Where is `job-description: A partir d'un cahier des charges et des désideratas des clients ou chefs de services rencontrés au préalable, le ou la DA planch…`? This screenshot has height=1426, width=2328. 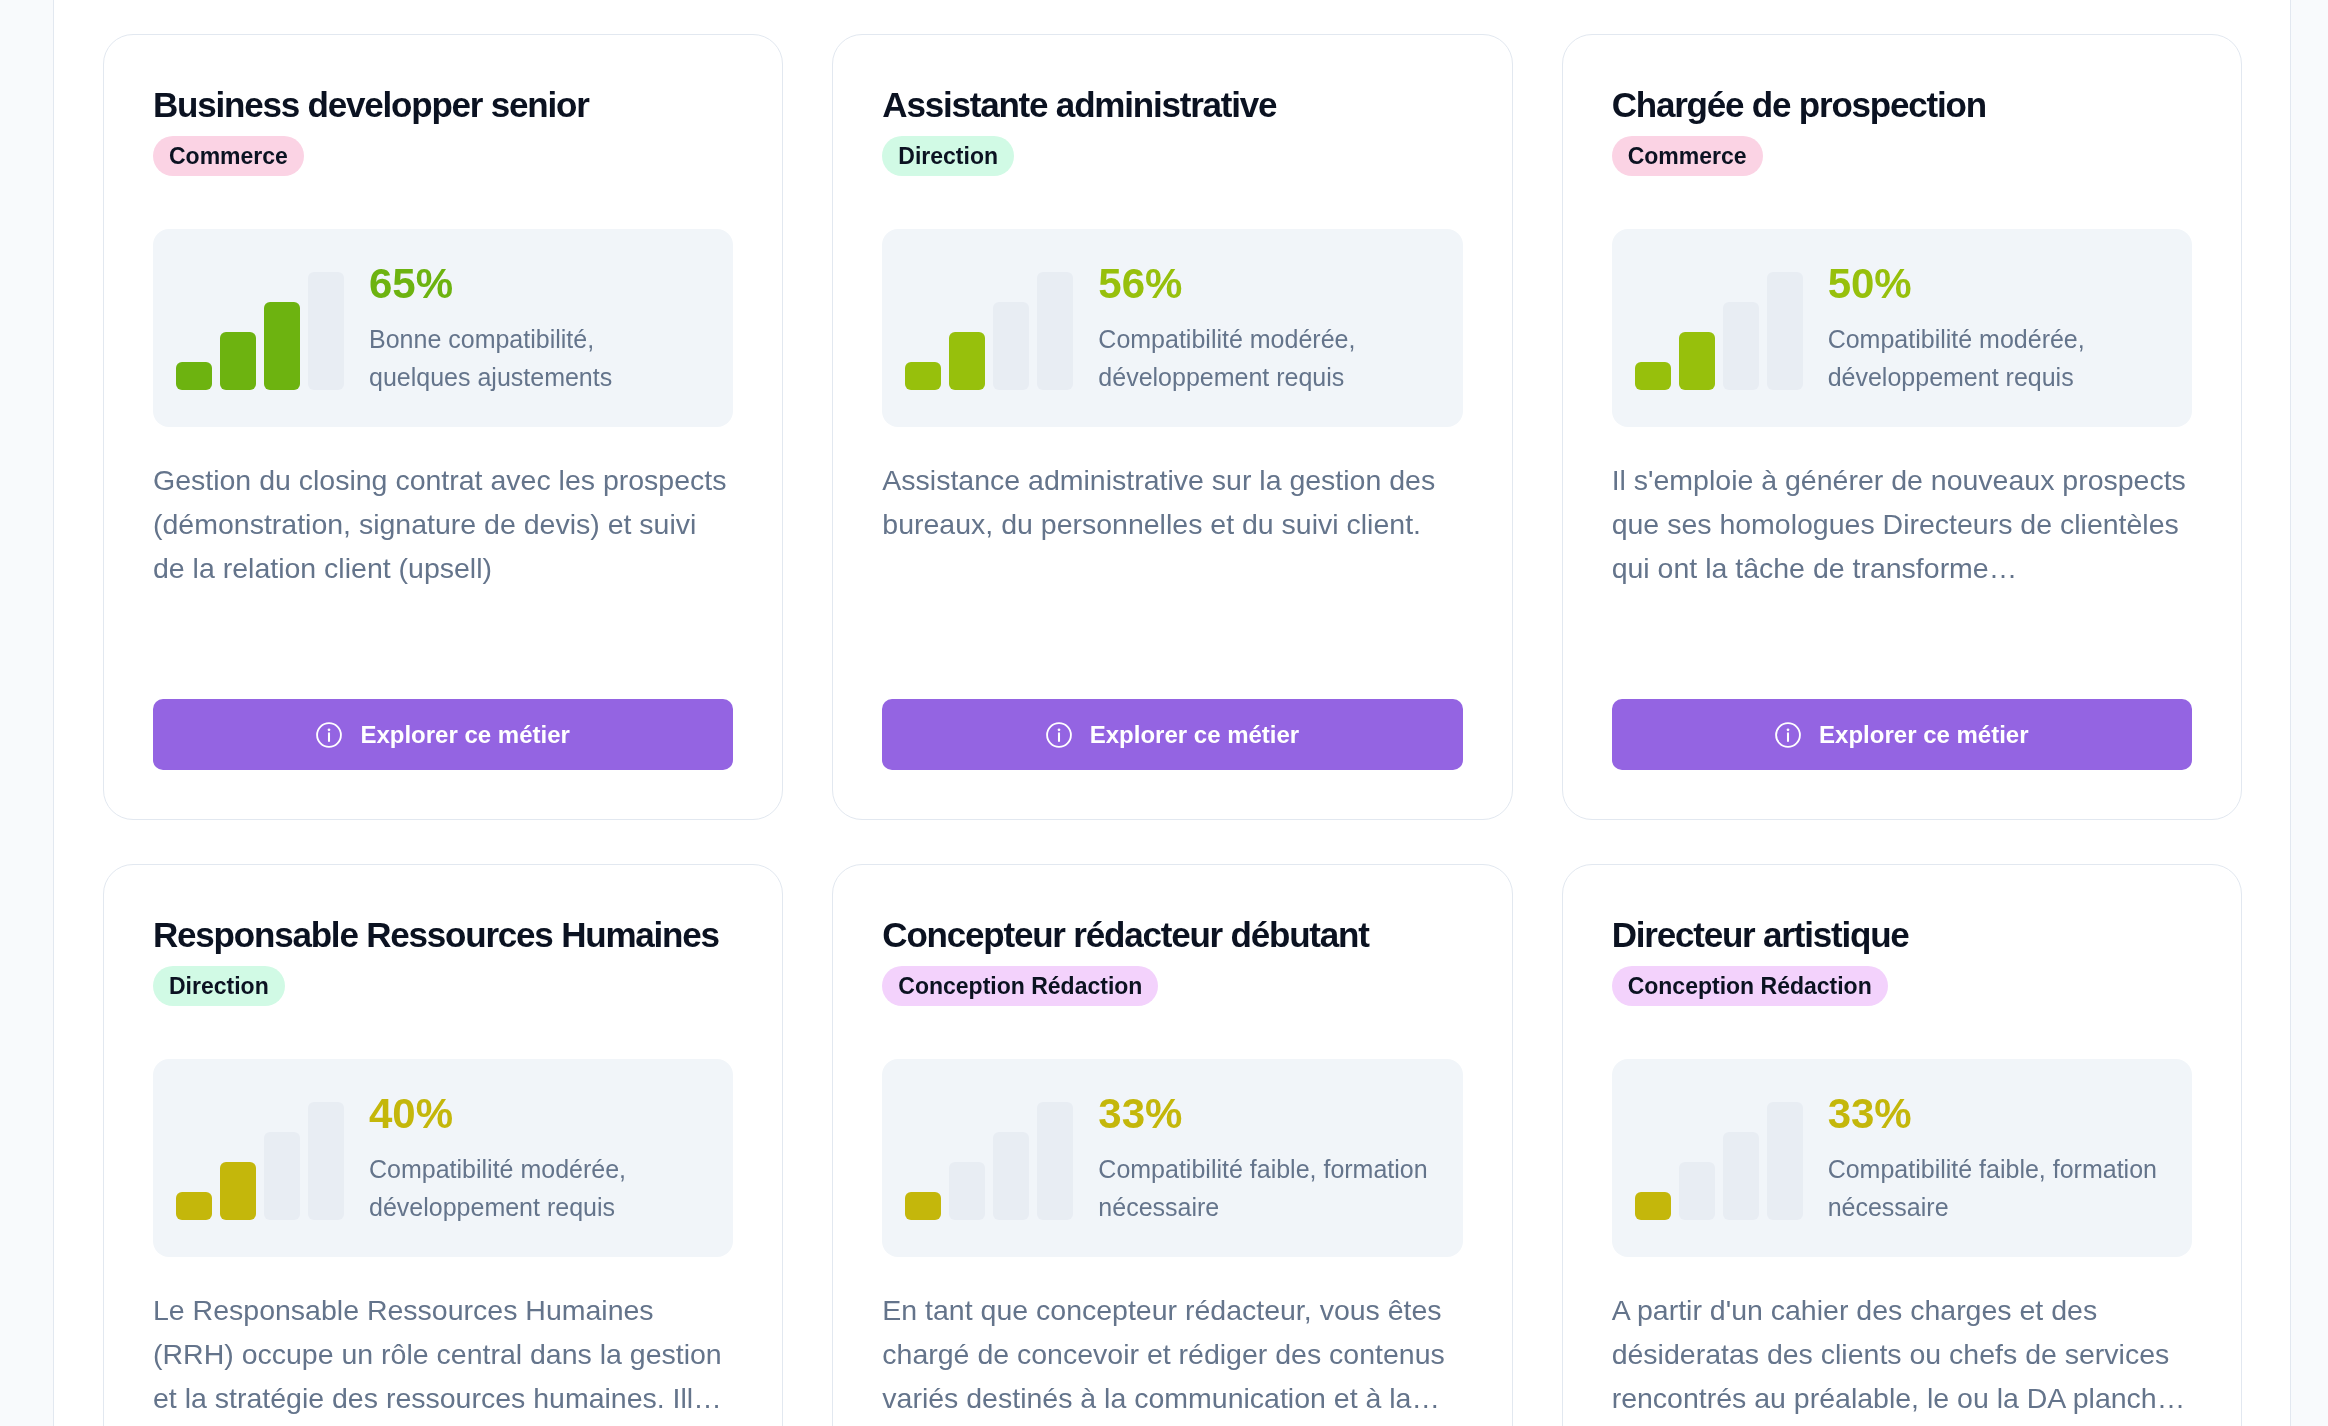 job-description: A partir d'un cahier des charges et des désideratas des clients ou chefs de services rencontrés au préalable, le ou la DA planch… is located at coordinates (1899, 1354).